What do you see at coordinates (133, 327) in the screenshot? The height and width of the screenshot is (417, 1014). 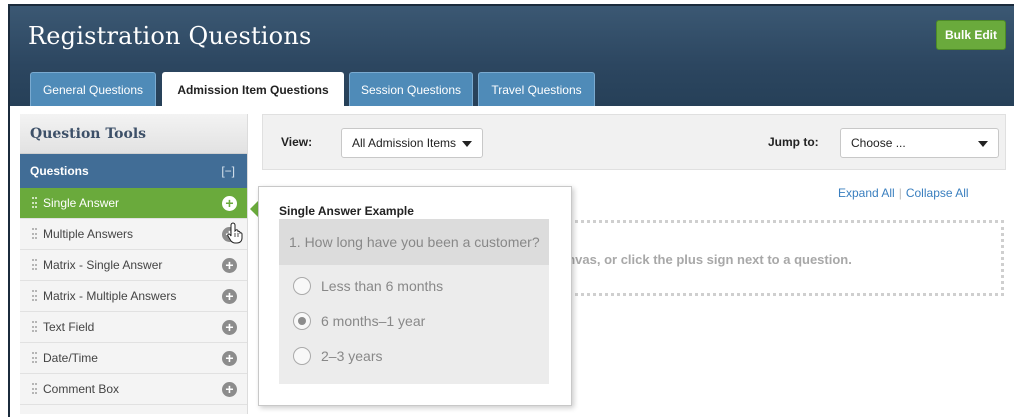 I see `question-type-text-field: Text Field +` at bounding box center [133, 327].